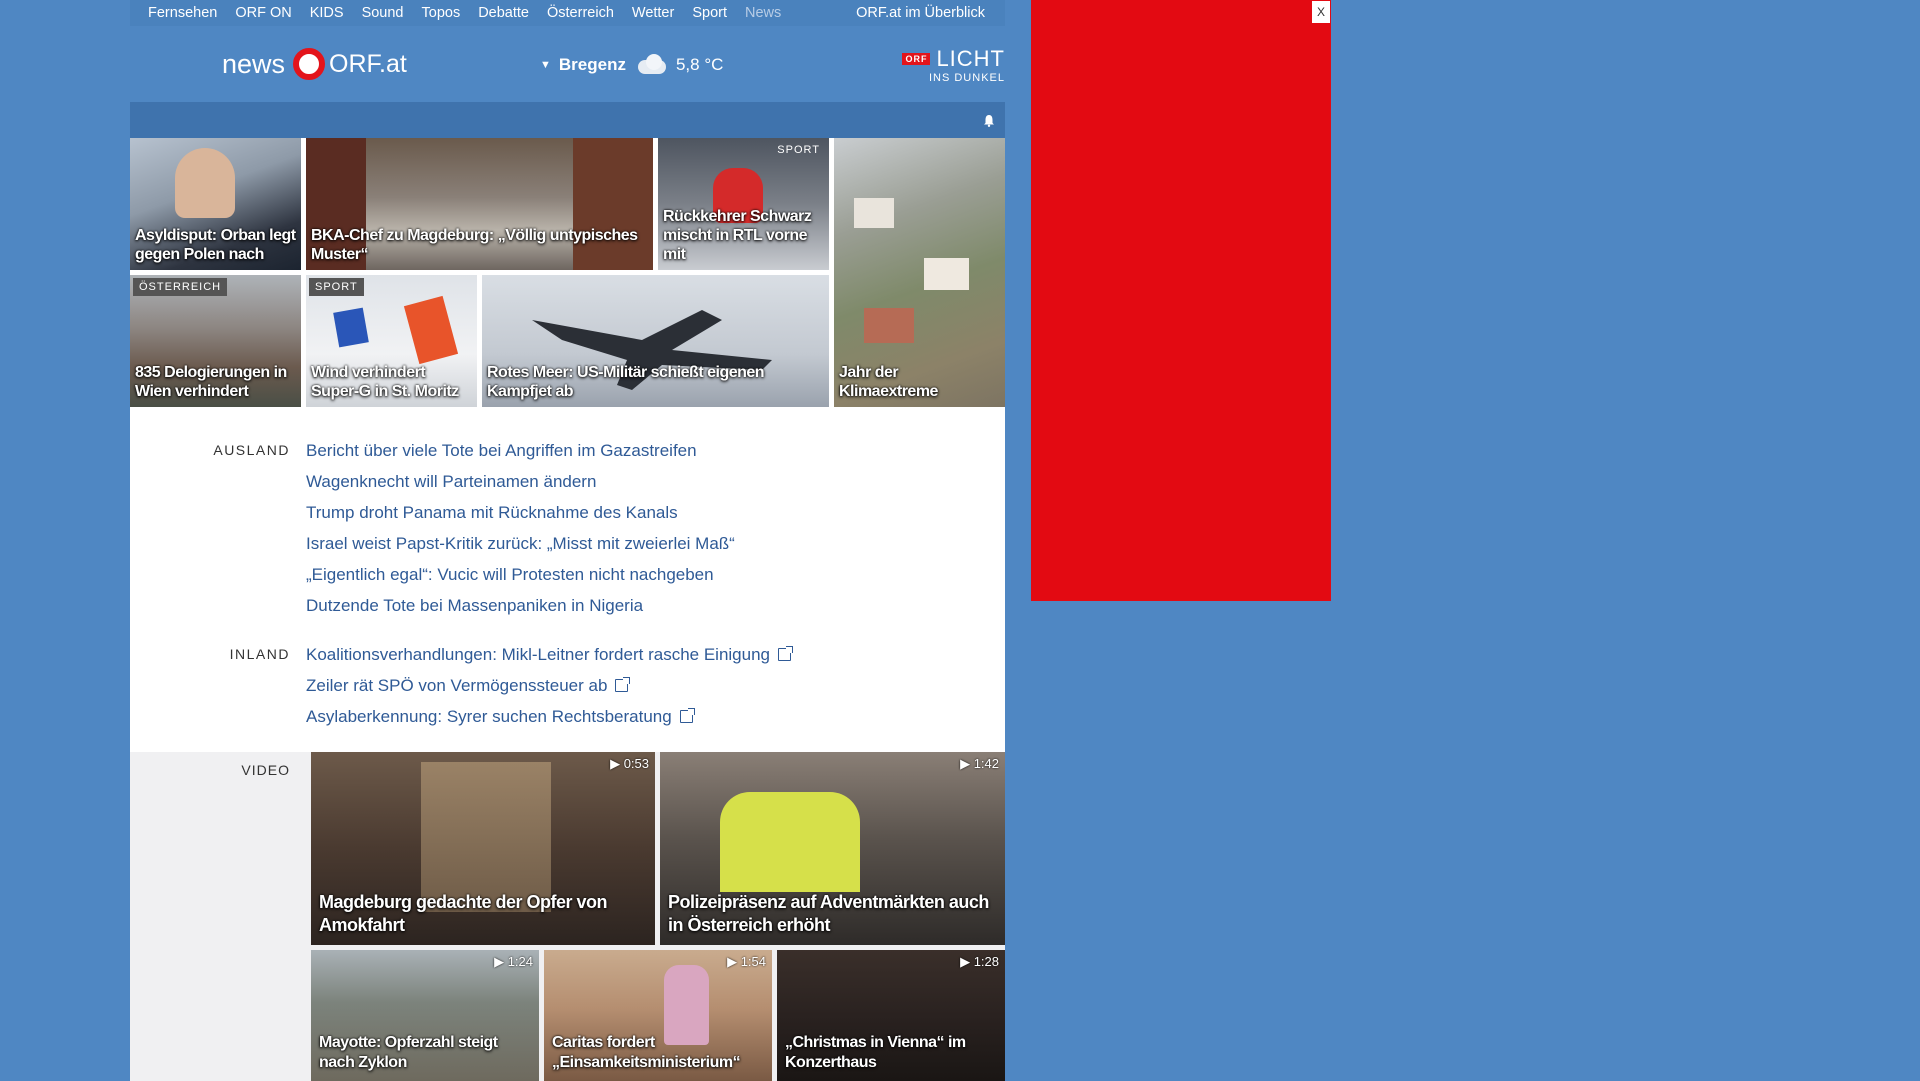  What do you see at coordinates (580, 13) in the screenshot?
I see `nav-oesterreich: Österreich` at bounding box center [580, 13].